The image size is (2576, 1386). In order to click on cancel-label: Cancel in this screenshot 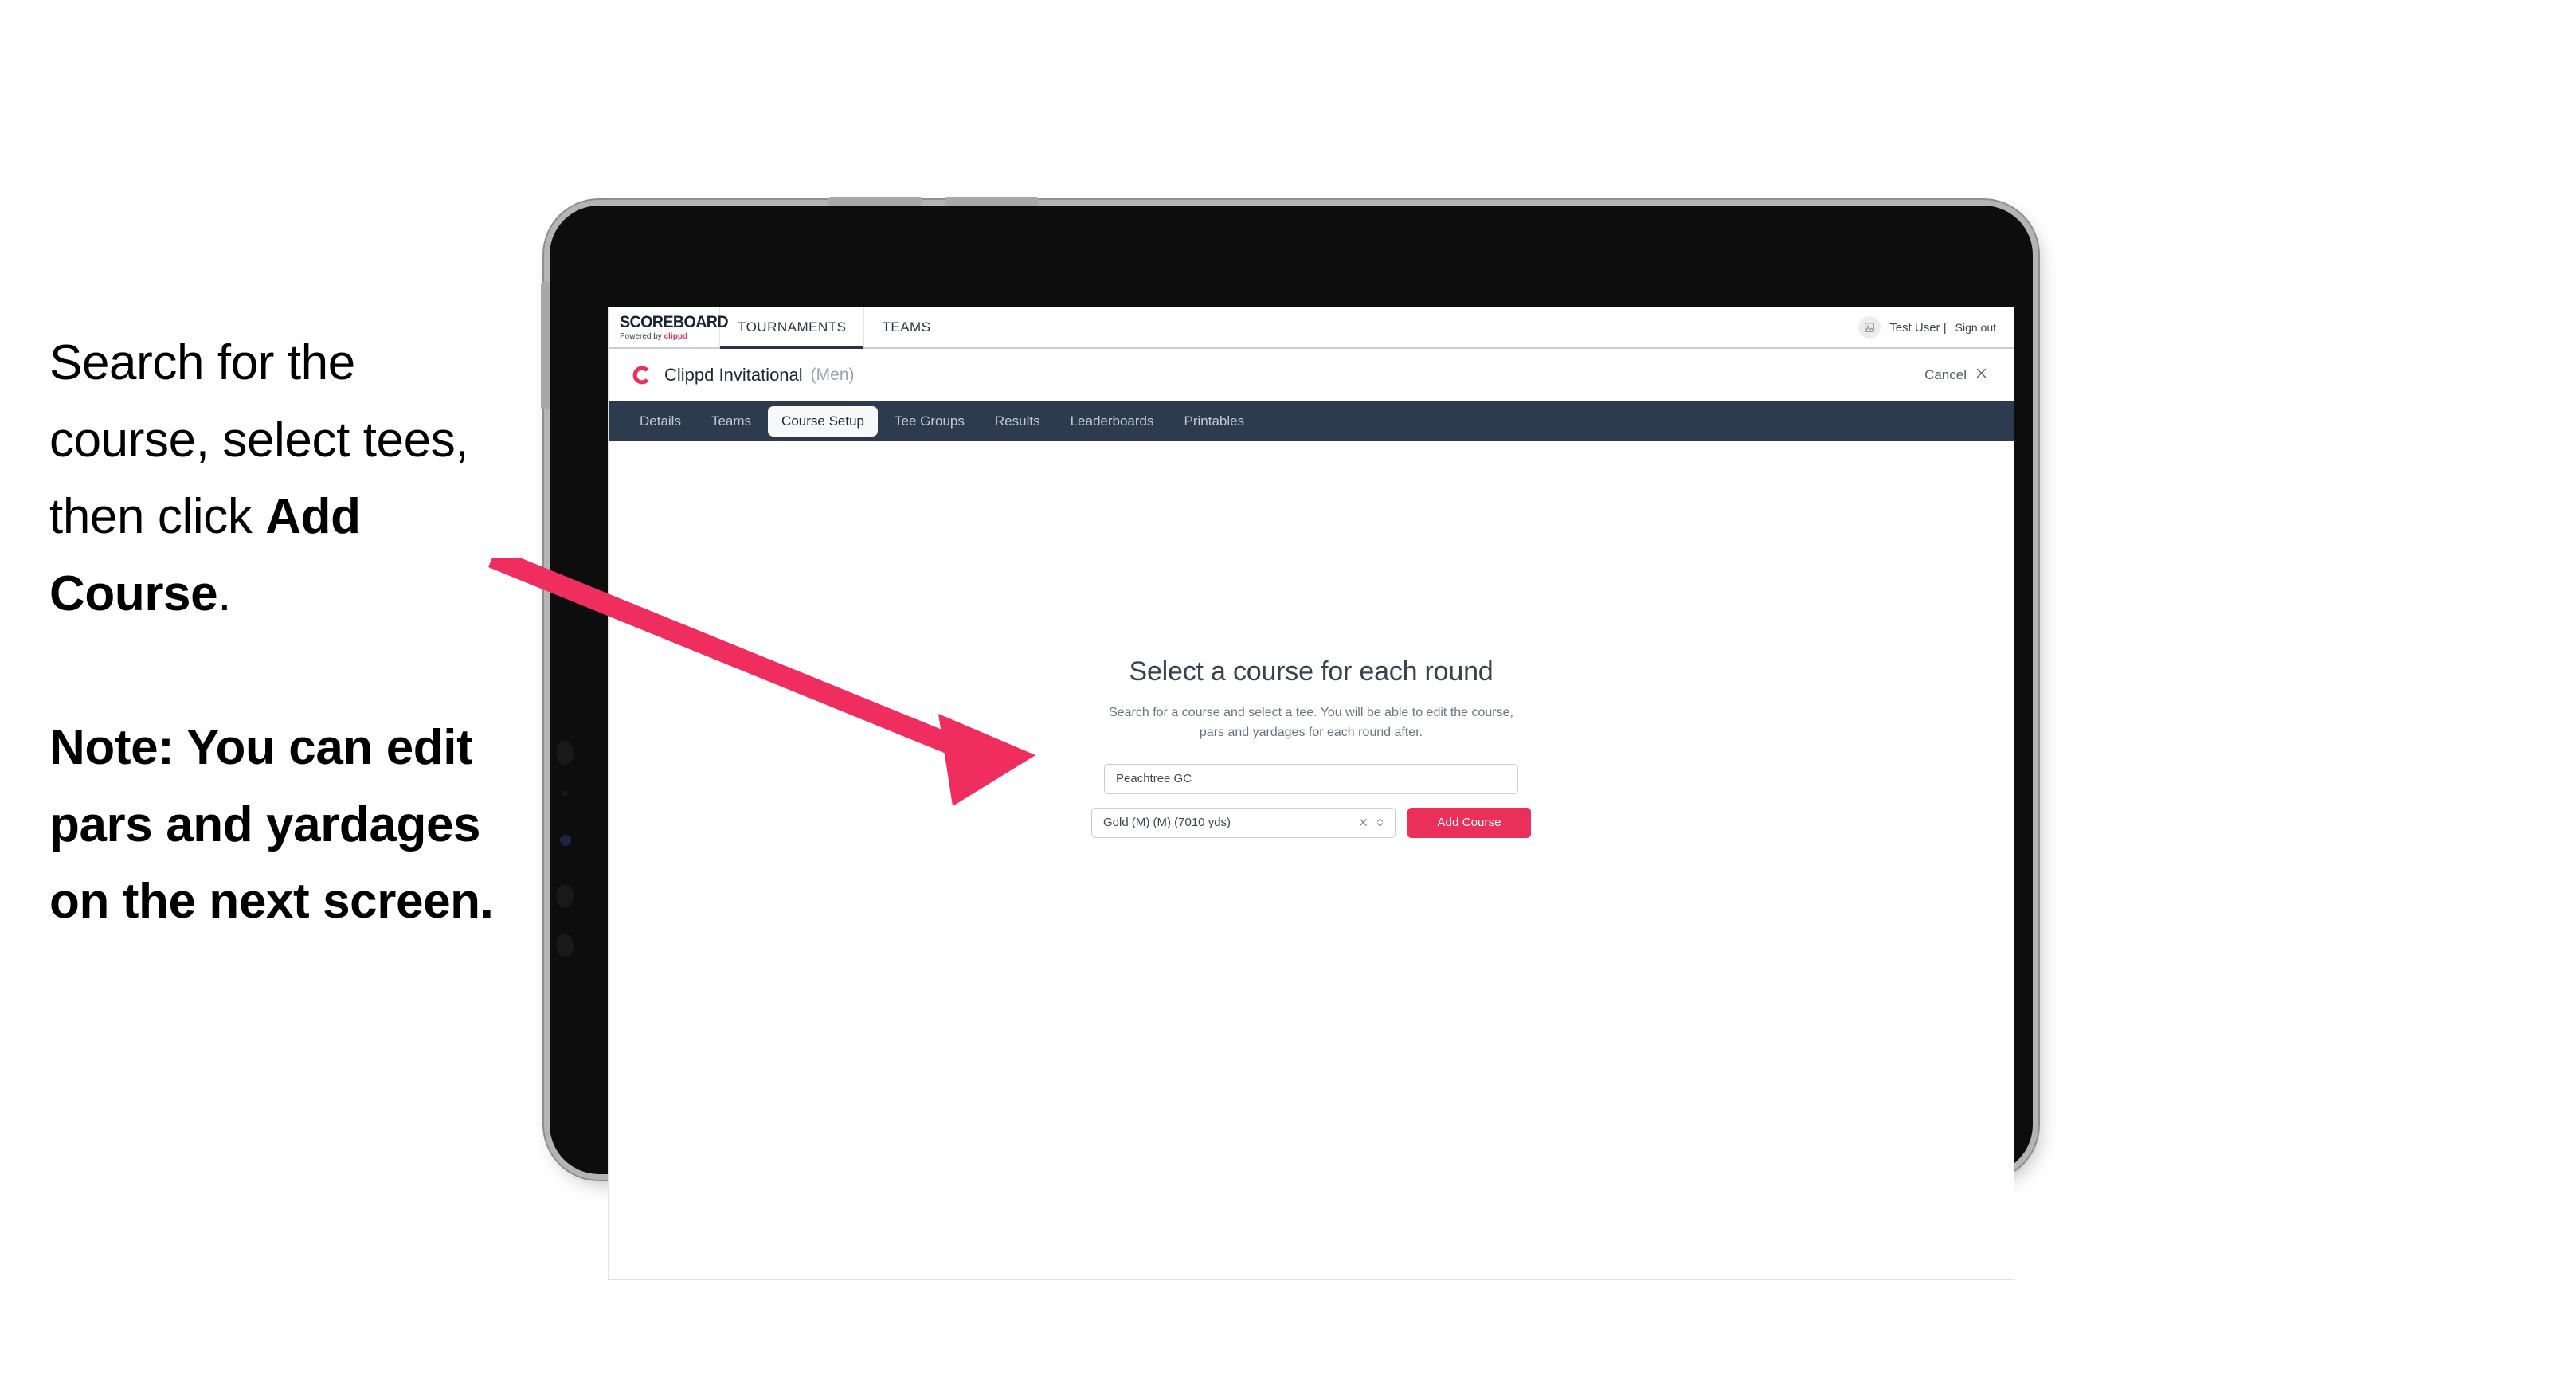, I will do `click(1945, 374)`.